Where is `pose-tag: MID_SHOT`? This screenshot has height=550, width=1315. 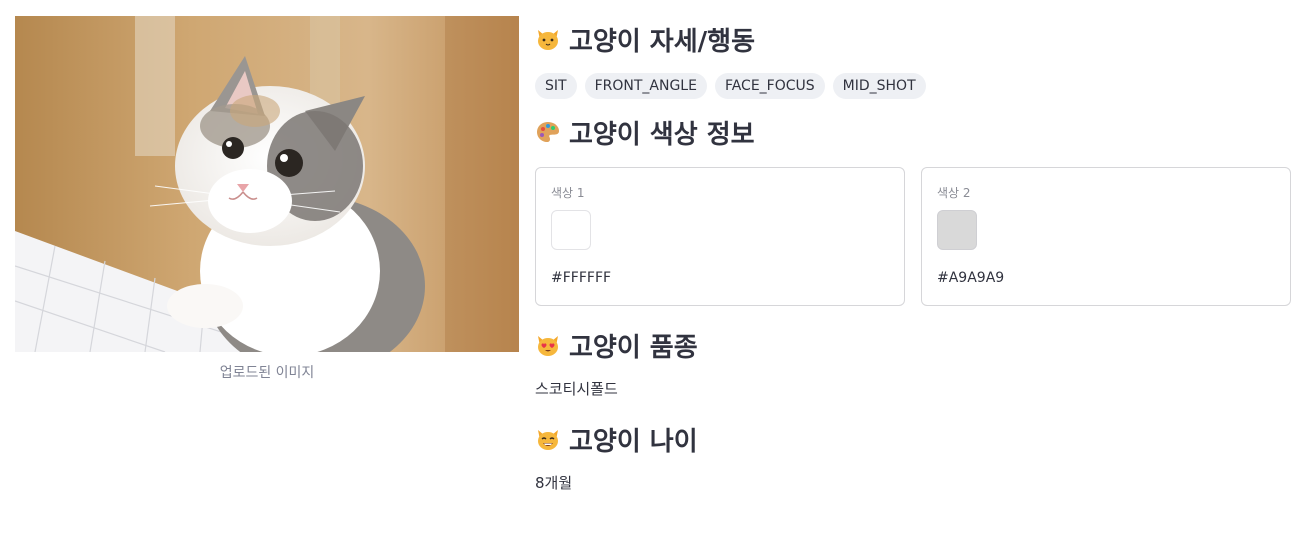 pose-tag: MID_SHOT is located at coordinates (879, 86).